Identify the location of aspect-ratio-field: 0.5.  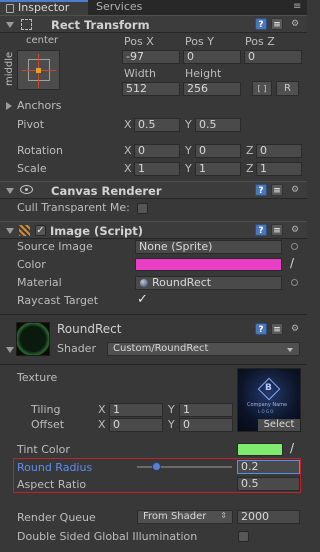
(268, 484).